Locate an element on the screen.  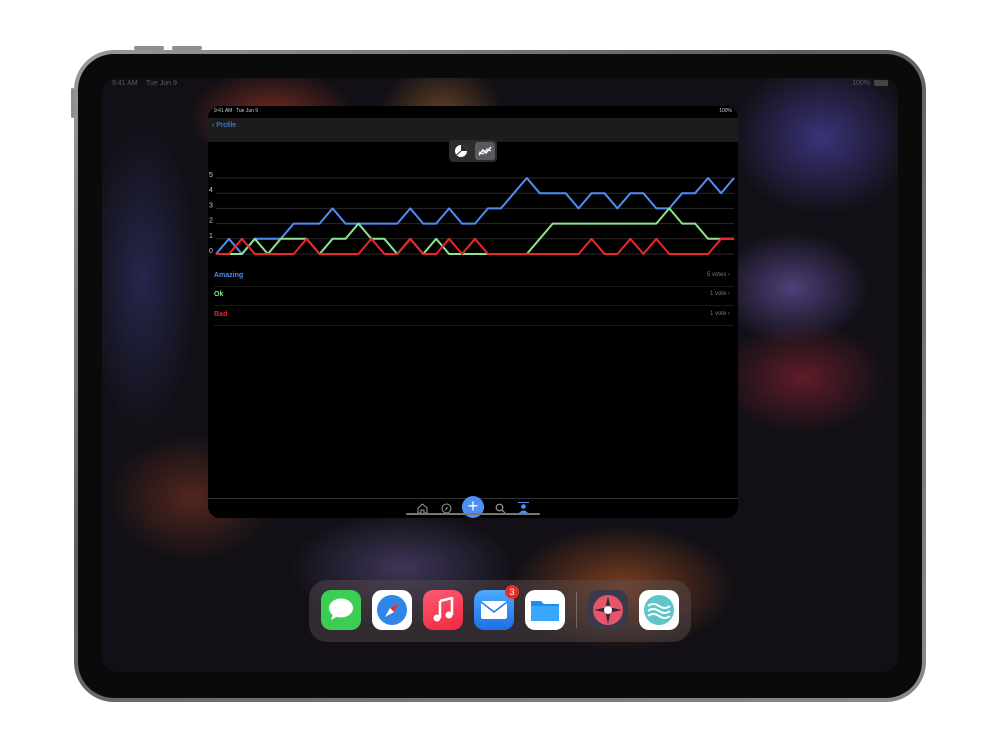
result-row-amazing: Amazing 5 votes › is located at coordinates (474, 277).